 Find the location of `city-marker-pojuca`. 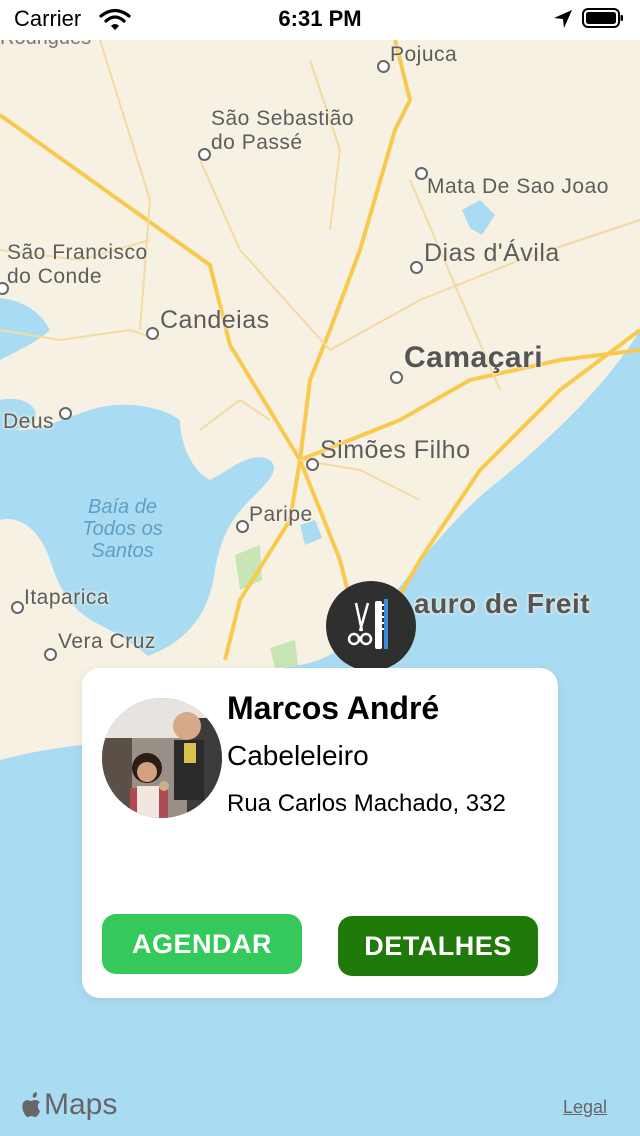

city-marker-pojuca is located at coordinates (383, 66).